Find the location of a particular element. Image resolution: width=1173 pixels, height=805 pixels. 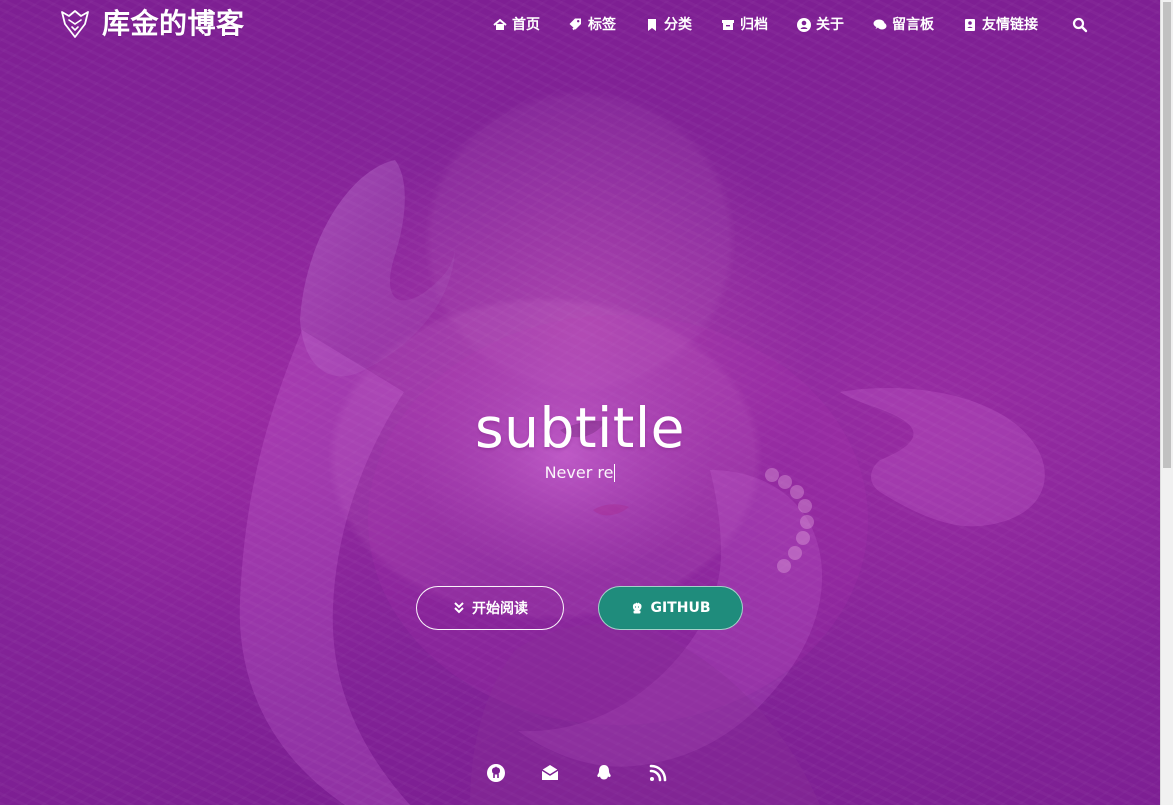

bookmark-icon is located at coordinates (652, 25).